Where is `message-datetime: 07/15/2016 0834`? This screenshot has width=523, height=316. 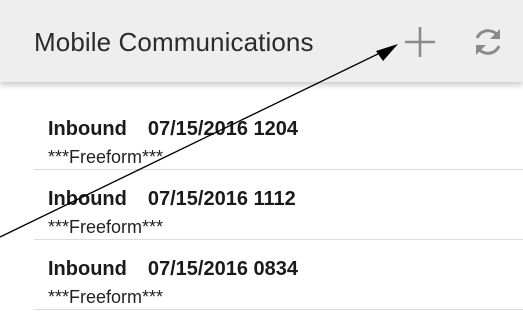 message-datetime: 07/15/2016 0834 is located at coordinates (223, 269).